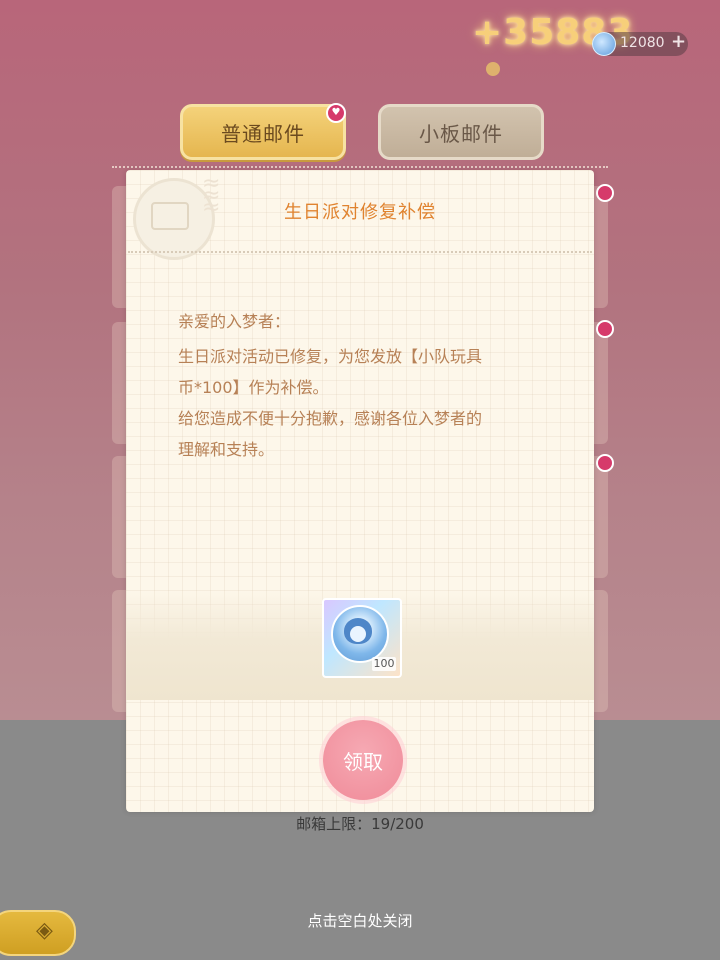 Image resolution: width=720 pixels, height=960 pixels. I want to click on reward-quantity: 100, so click(384, 664).